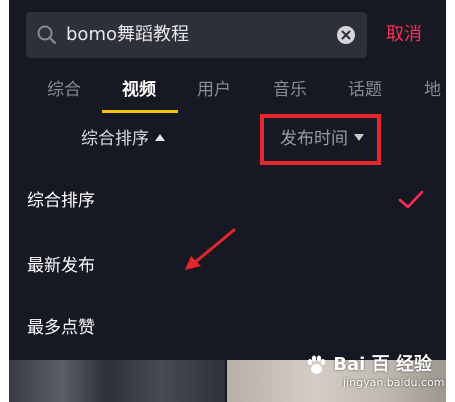  What do you see at coordinates (115, 139) in the screenshot?
I see `sort-comprehensive-label: 综合排序` at bounding box center [115, 139].